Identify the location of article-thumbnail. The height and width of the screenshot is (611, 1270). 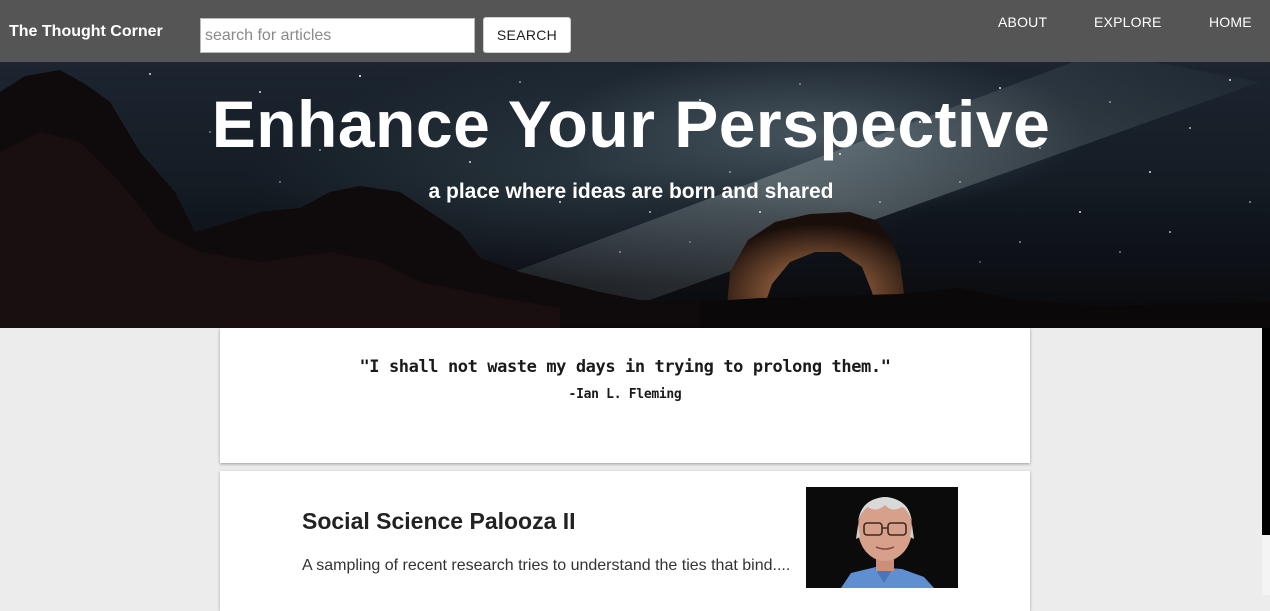
(882, 537).